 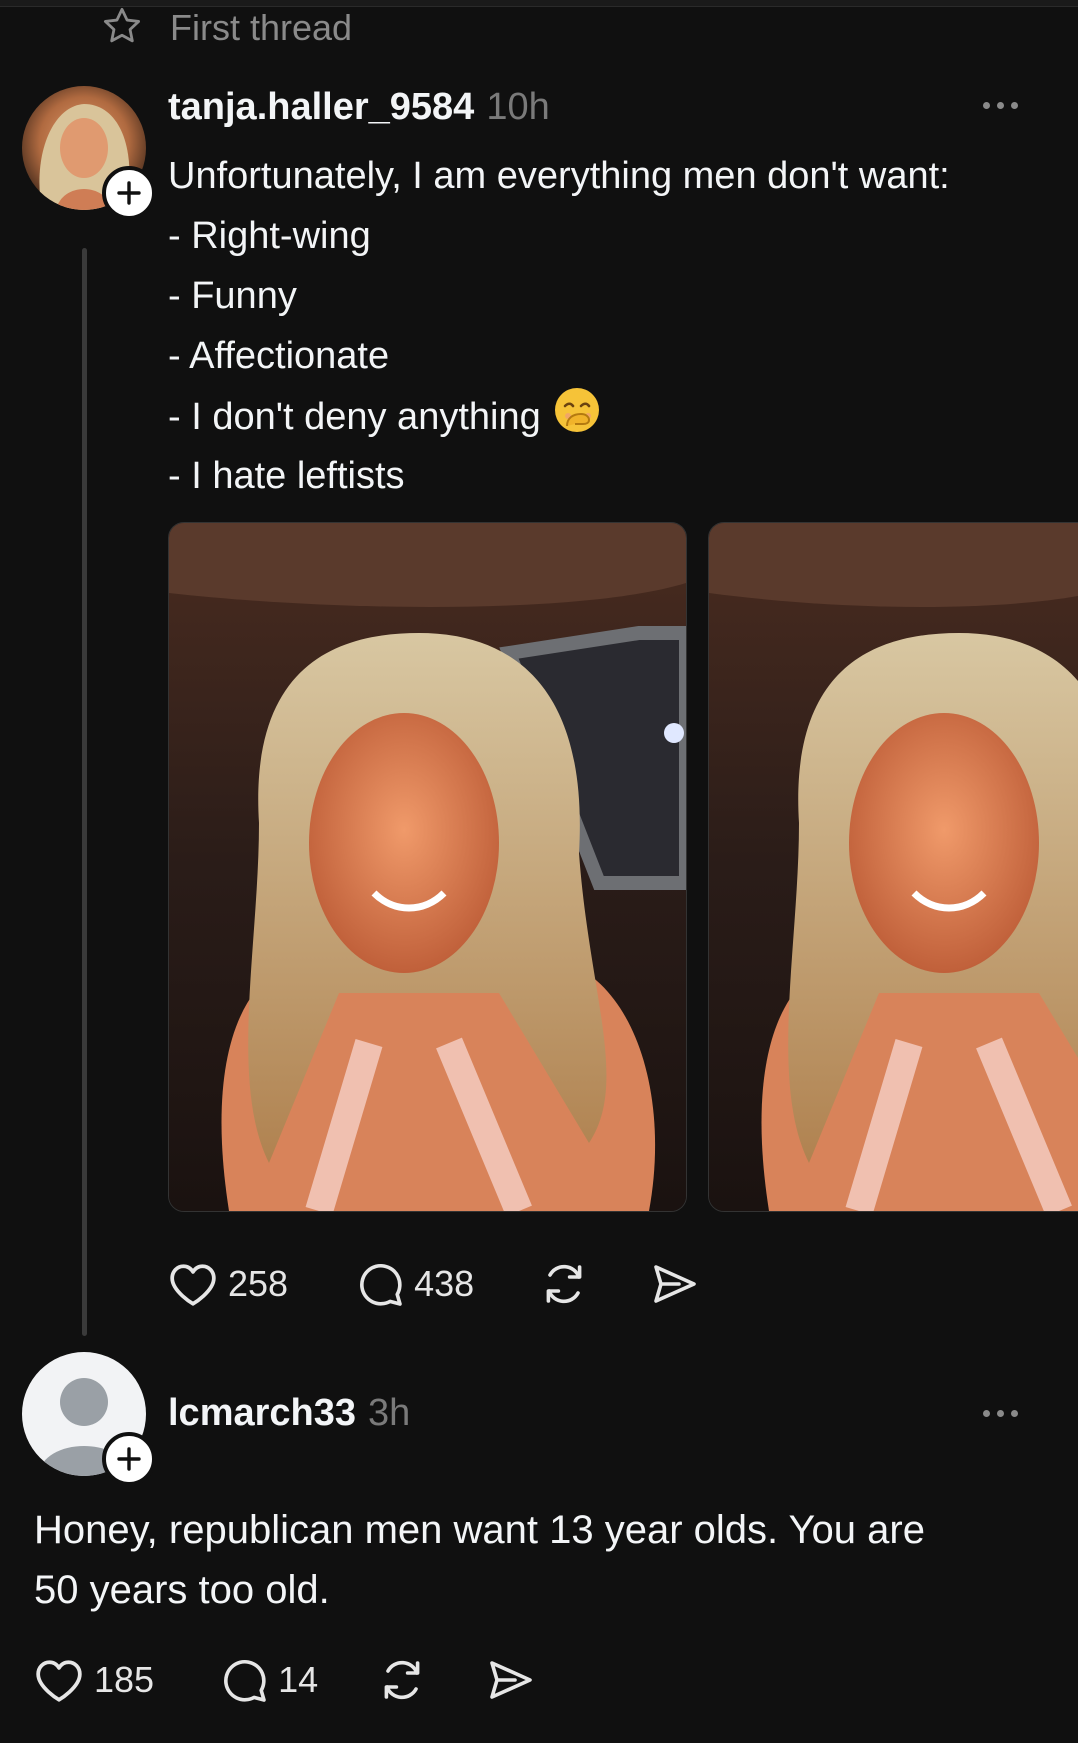 I want to click on reply-like-button: 185, so click(x=94, y=1680).